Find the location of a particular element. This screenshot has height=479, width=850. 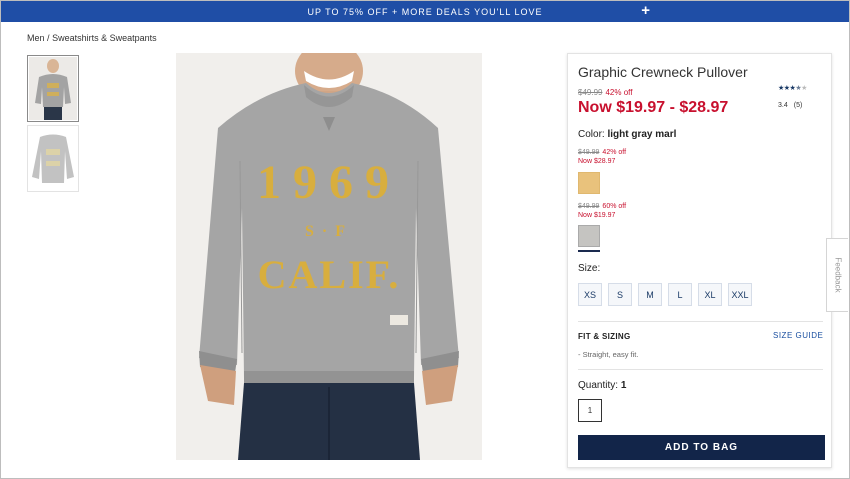

rating-value: 3.4 is located at coordinates (783, 105).